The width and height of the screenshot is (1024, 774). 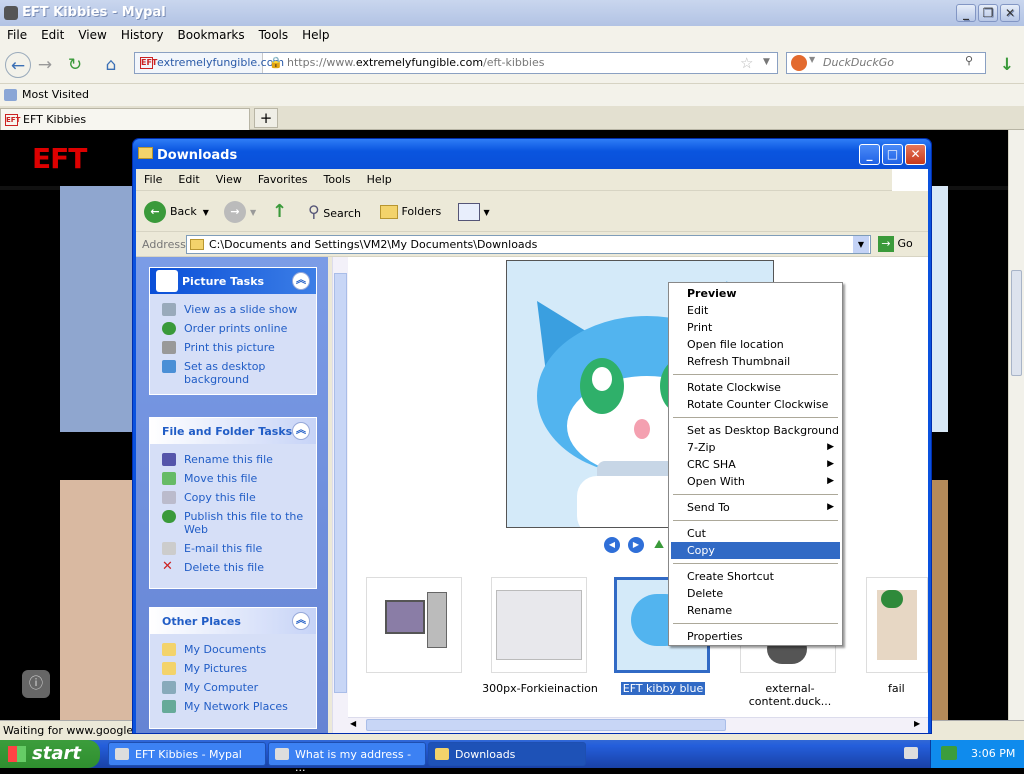 I want to click on views-button: ▼, so click(x=474, y=212).